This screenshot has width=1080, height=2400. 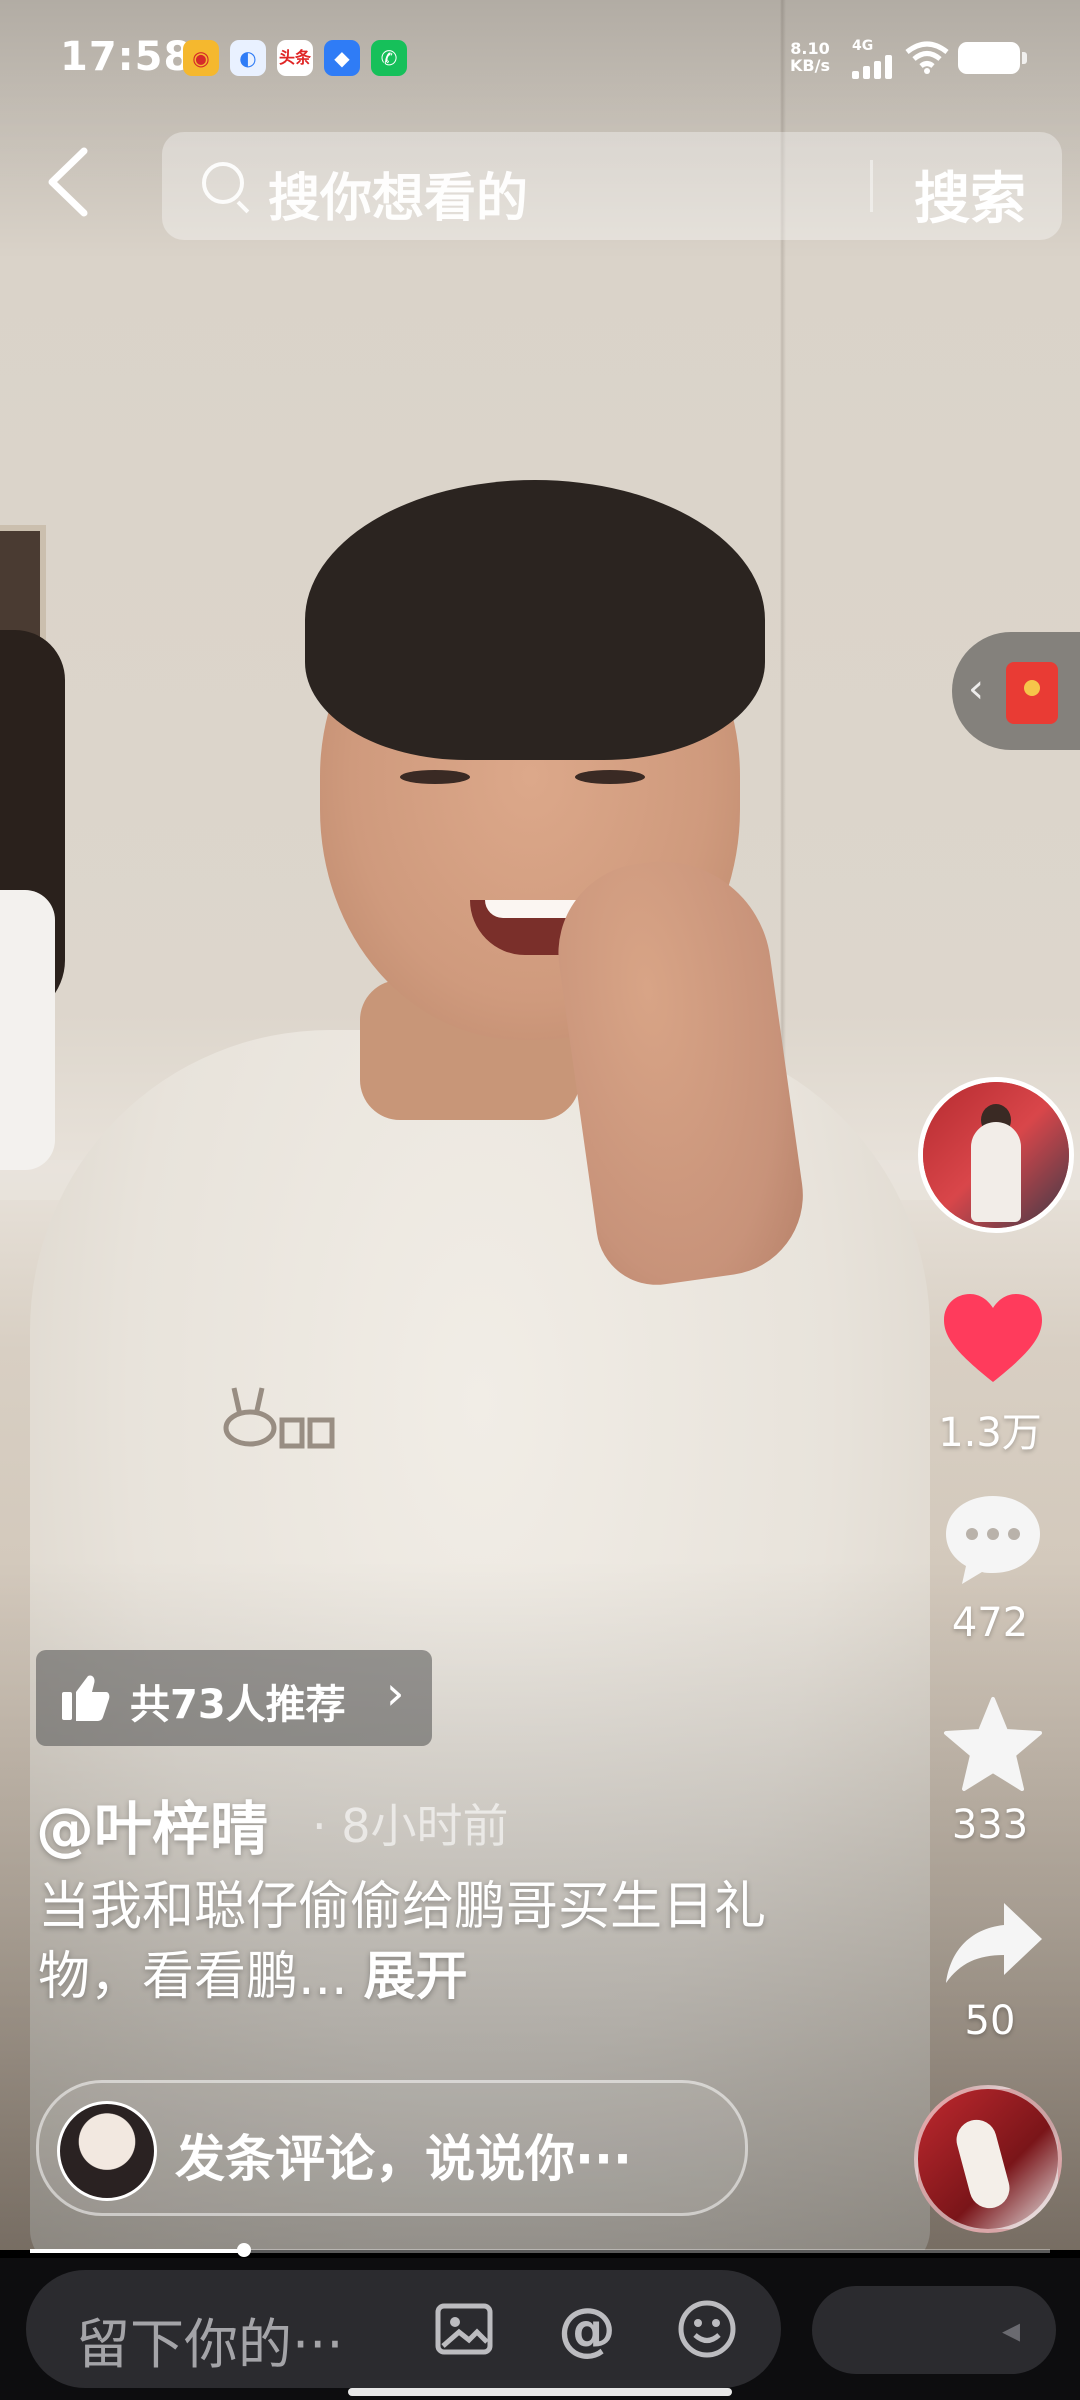 I want to click on image-icon, so click(x=464, y=2329).